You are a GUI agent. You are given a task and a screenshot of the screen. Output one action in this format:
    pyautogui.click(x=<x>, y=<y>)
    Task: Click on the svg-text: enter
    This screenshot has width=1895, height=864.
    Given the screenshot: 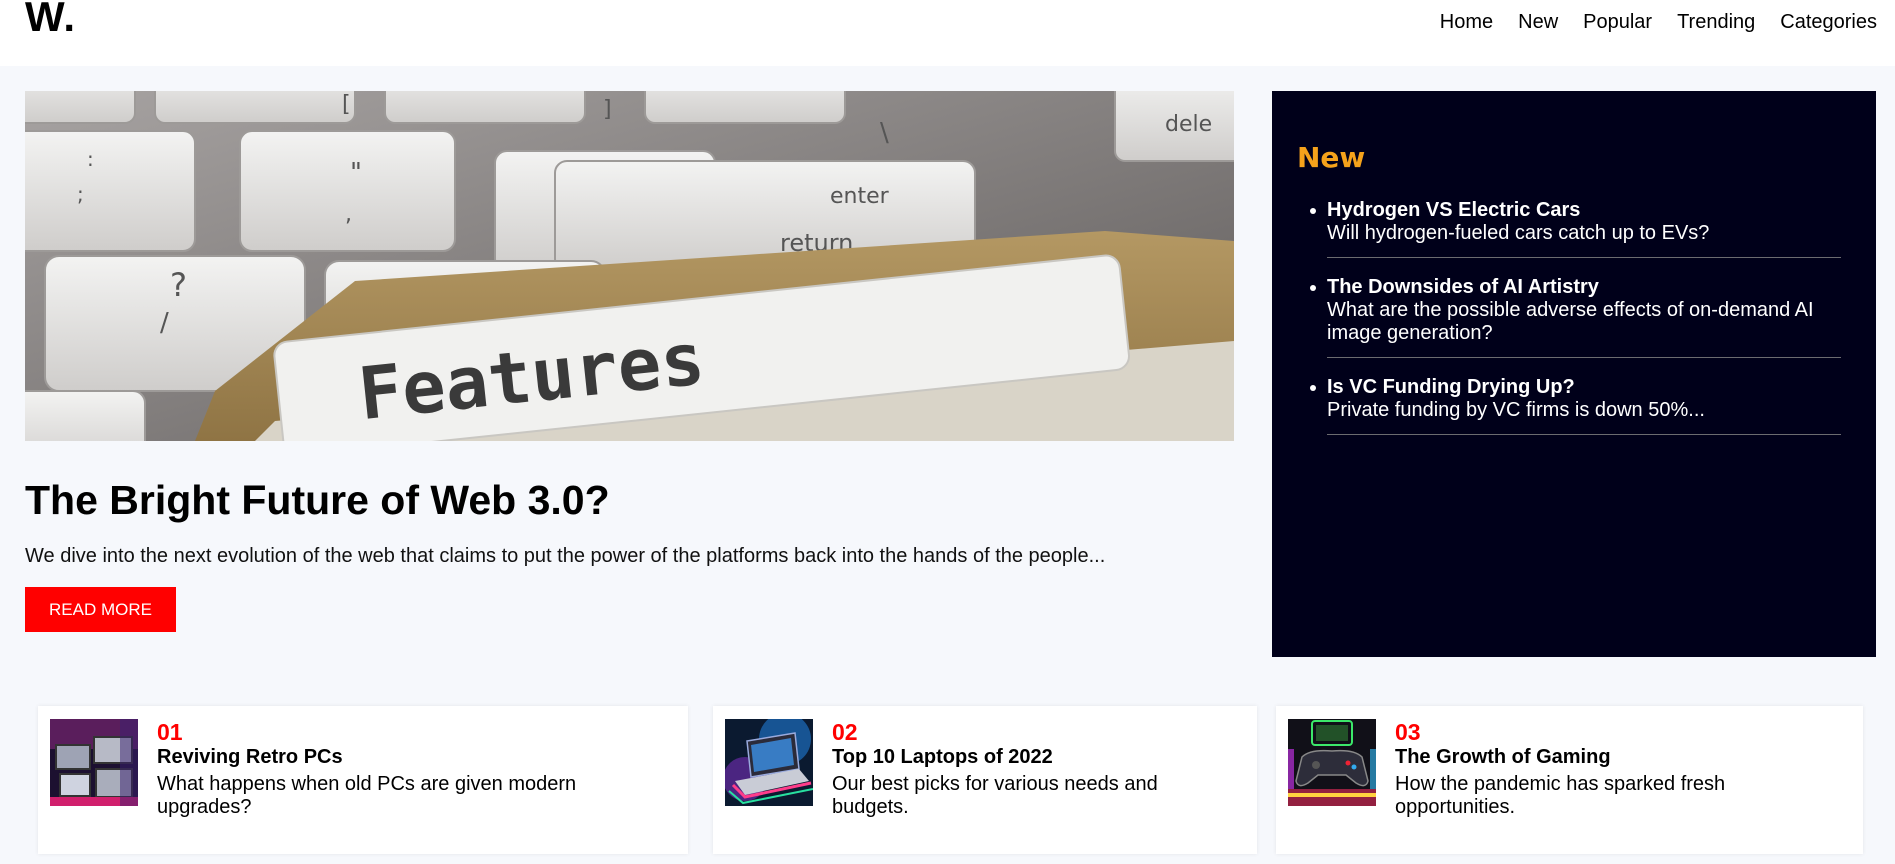 What is the action you would take?
    pyautogui.click(x=860, y=196)
    